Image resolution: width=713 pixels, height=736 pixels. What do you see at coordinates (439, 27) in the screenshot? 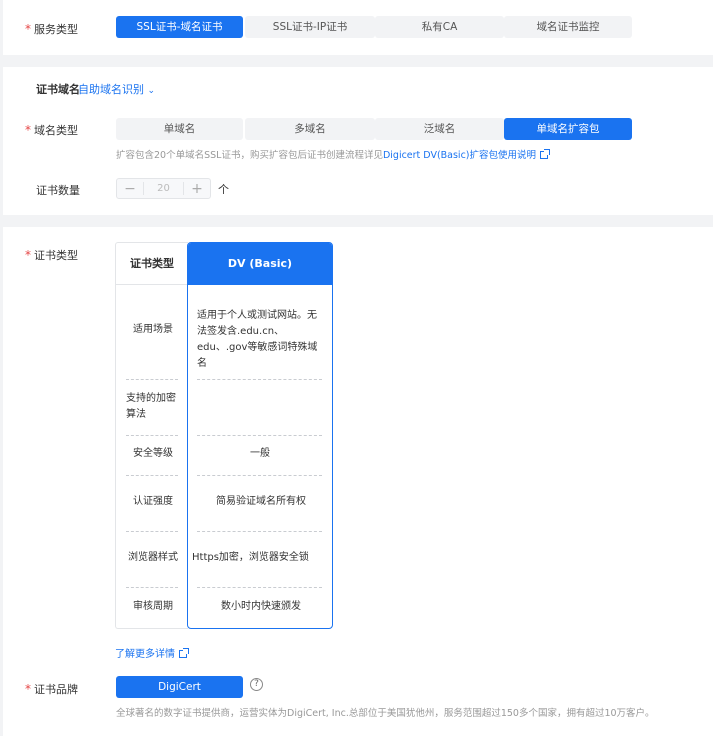
I see `tab-private-ca: 私有CA` at bounding box center [439, 27].